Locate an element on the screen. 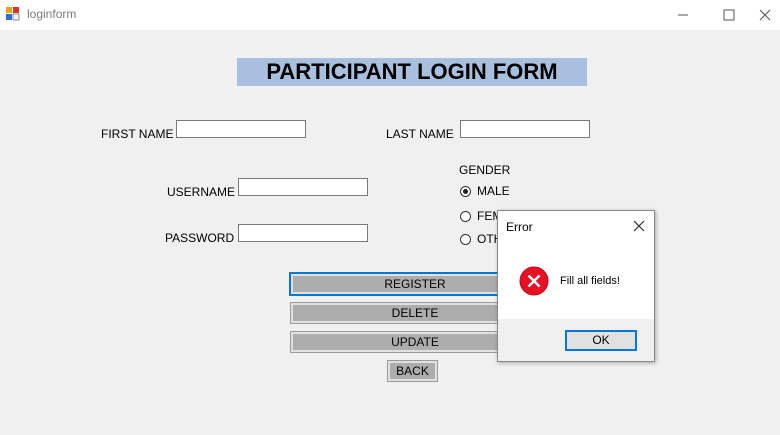 Image resolution: width=780 pixels, height=435 pixels. window-titlebar: loginform is located at coordinates (390, 15).